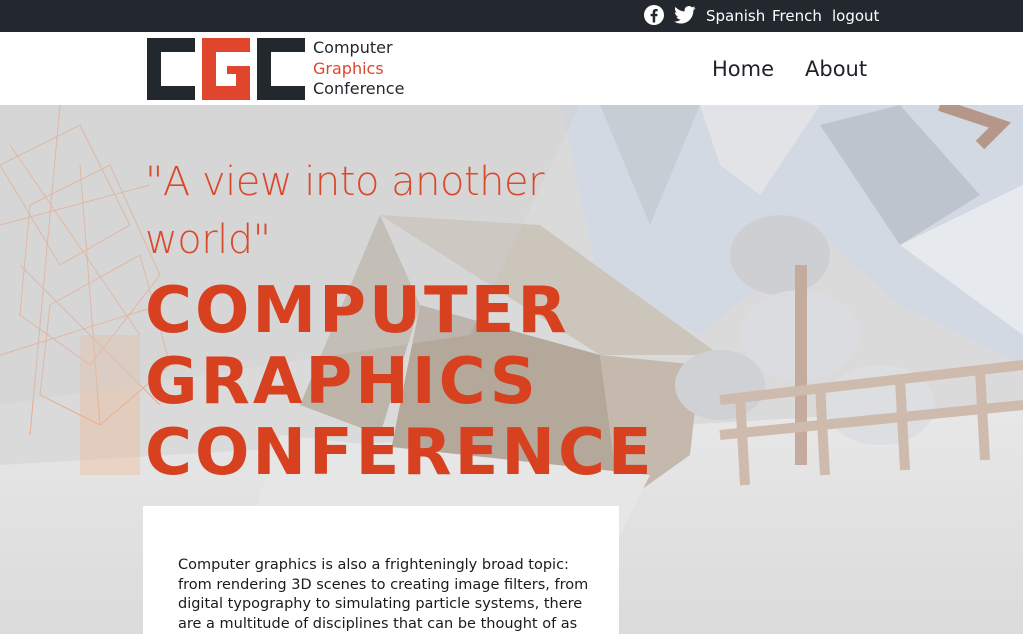  I want to click on top-bar: Spanish French logout, so click(511, 16).